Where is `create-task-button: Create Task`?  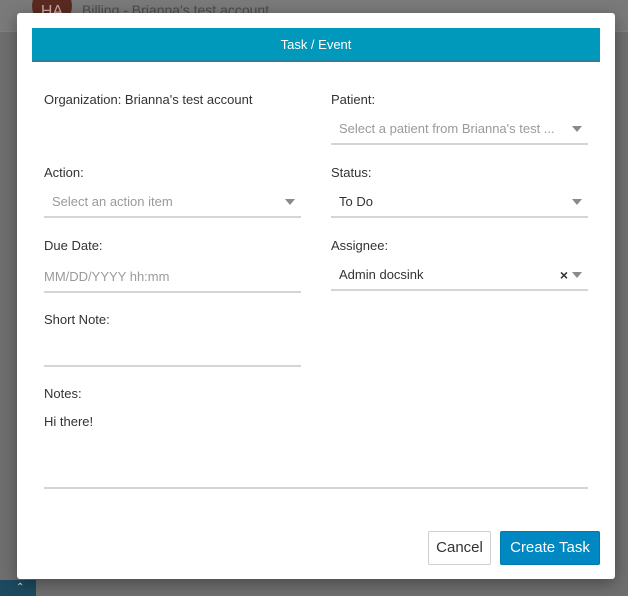
create-task-button: Create Task is located at coordinates (550, 548).